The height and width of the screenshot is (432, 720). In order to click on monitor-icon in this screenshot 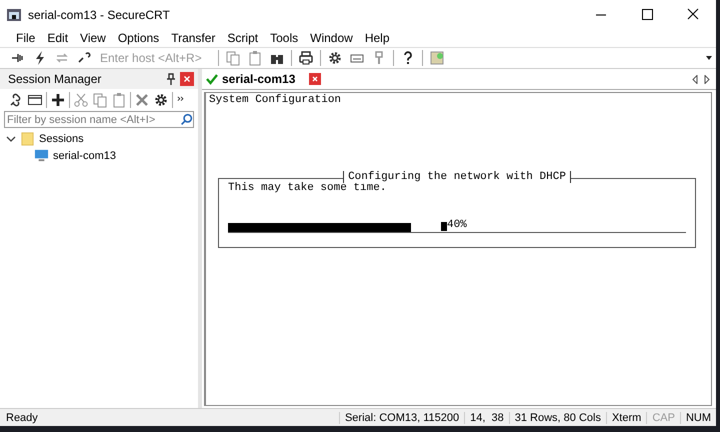, I will do `click(41, 155)`.